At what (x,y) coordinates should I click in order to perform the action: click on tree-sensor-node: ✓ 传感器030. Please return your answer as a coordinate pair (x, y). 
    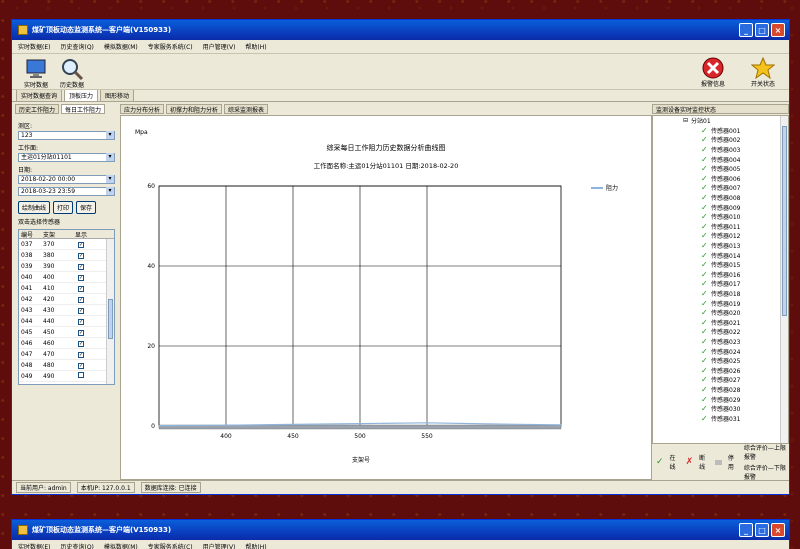
    Looking at the image, I should click on (720, 409).